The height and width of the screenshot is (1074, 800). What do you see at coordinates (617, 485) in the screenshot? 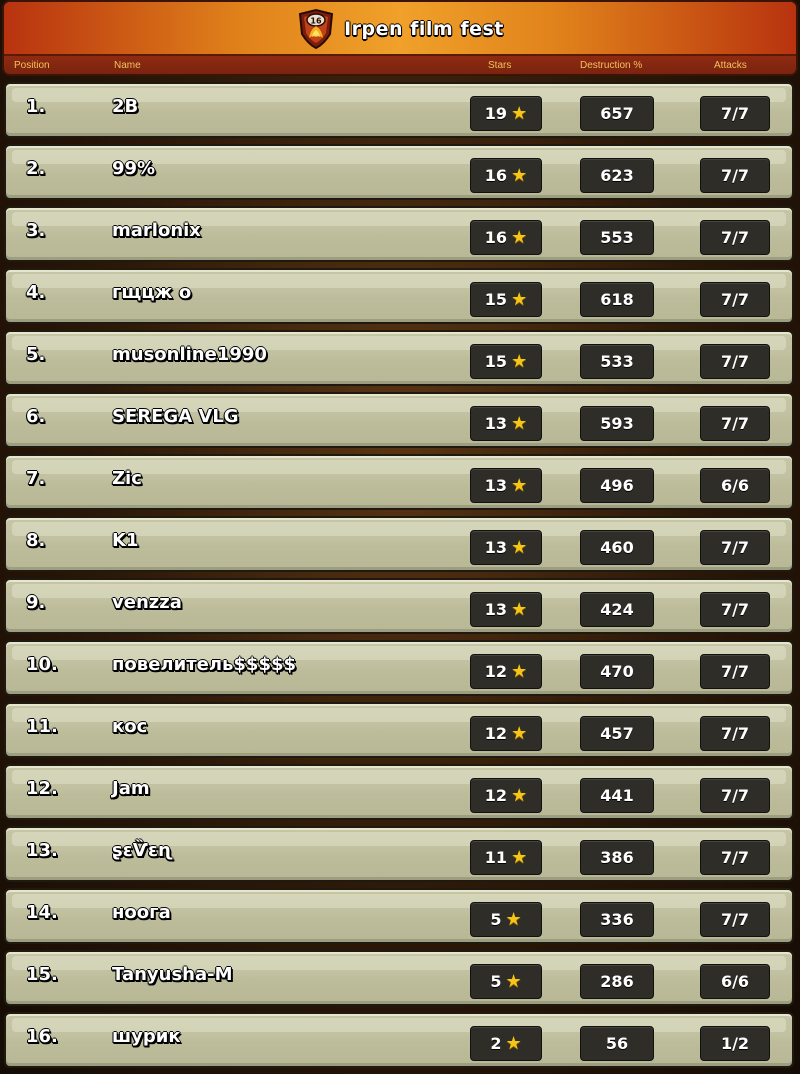
I see `destruction-value: 496` at bounding box center [617, 485].